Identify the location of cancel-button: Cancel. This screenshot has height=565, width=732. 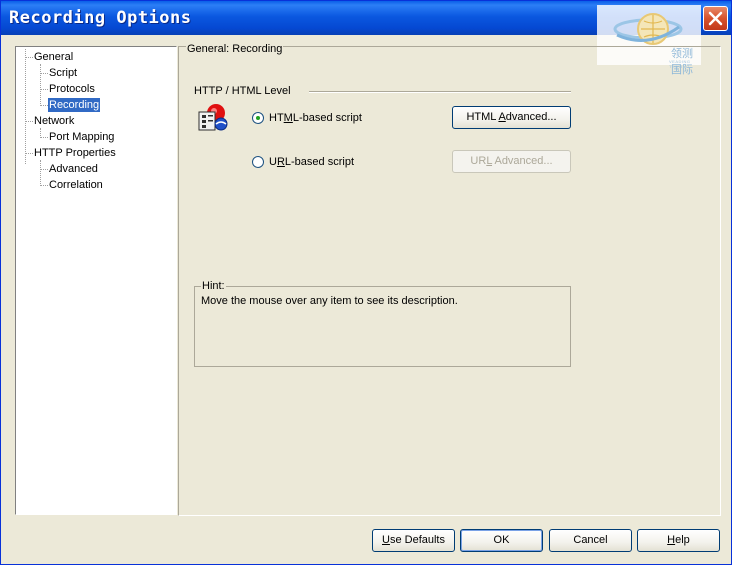
(590, 540).